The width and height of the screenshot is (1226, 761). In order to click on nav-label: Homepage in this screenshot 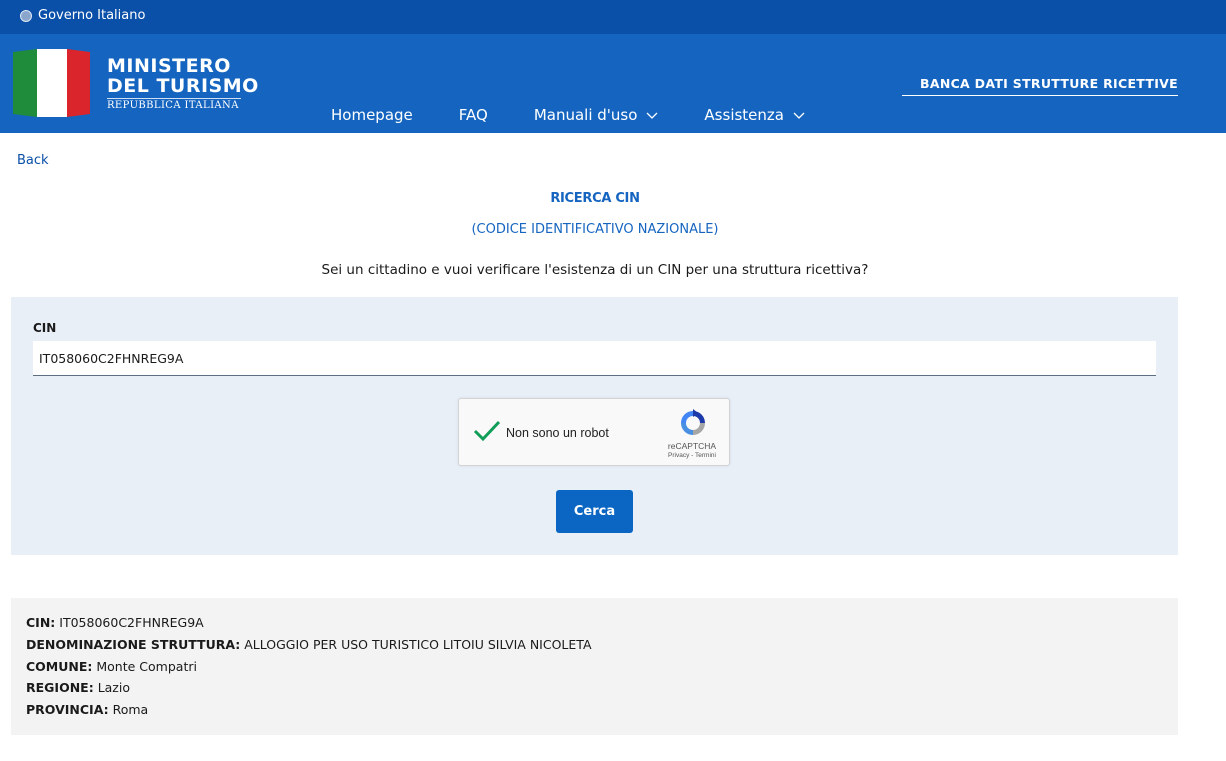, I will do `click(372, 115)`.